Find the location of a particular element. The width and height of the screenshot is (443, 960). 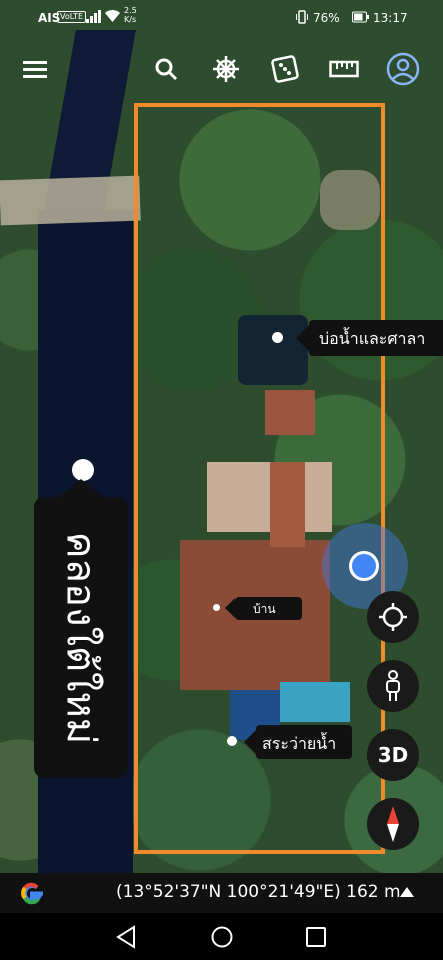

compass-button is located at coordinates (393, 824).